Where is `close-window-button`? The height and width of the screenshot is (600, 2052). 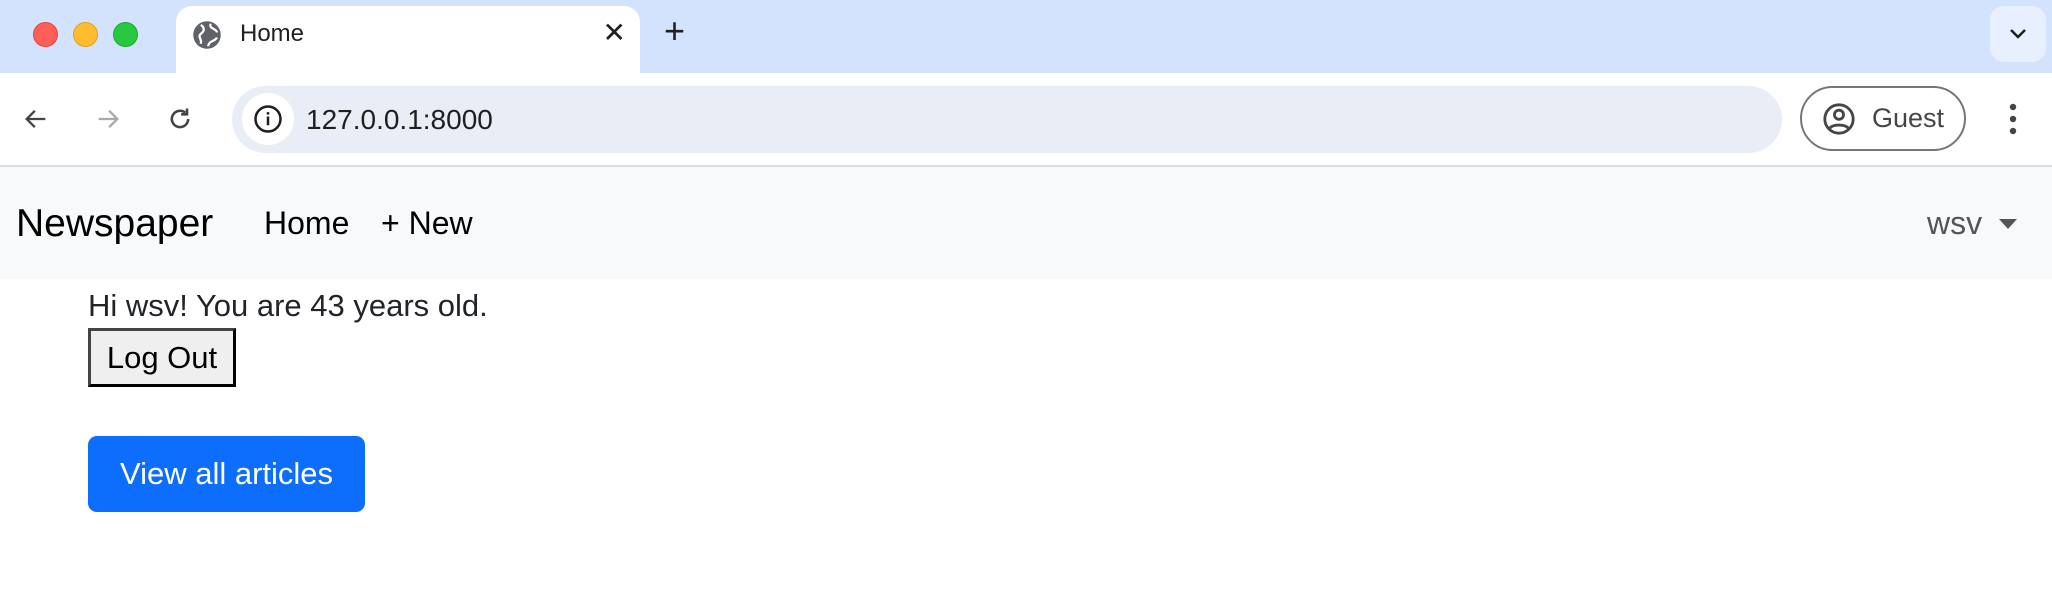 close-window-button is located at coordinates (45, 34).